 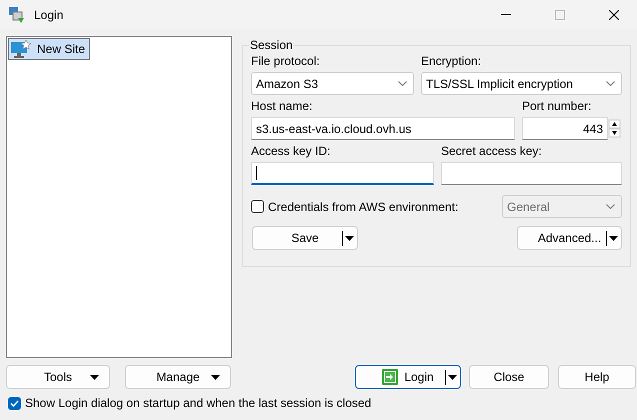 I want to click on checkbox-label: Credentials from AWS environment:, so click(x=363, y=207).